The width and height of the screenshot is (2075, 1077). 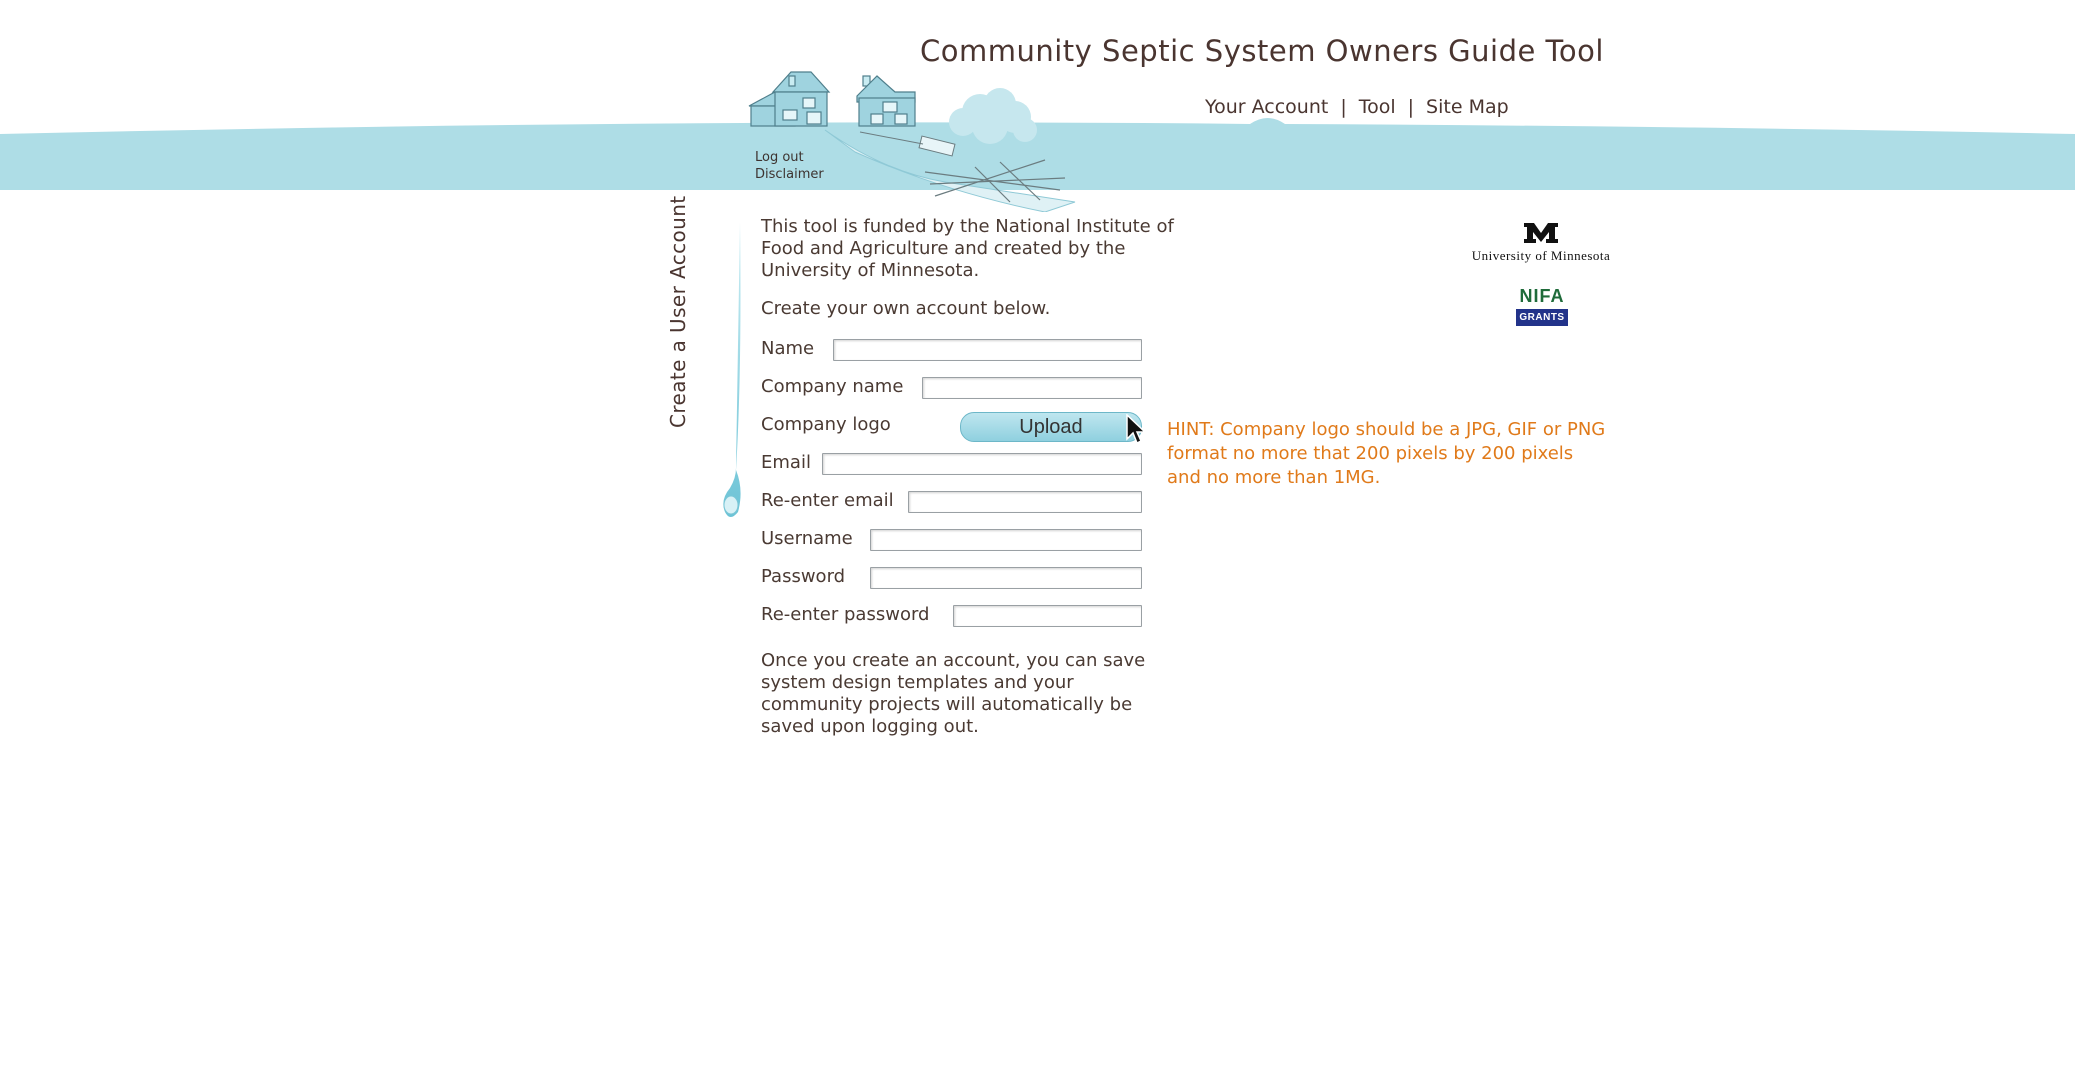 I want to click on create-account-prompt: Create your own account below., so click(x=906, y=308).